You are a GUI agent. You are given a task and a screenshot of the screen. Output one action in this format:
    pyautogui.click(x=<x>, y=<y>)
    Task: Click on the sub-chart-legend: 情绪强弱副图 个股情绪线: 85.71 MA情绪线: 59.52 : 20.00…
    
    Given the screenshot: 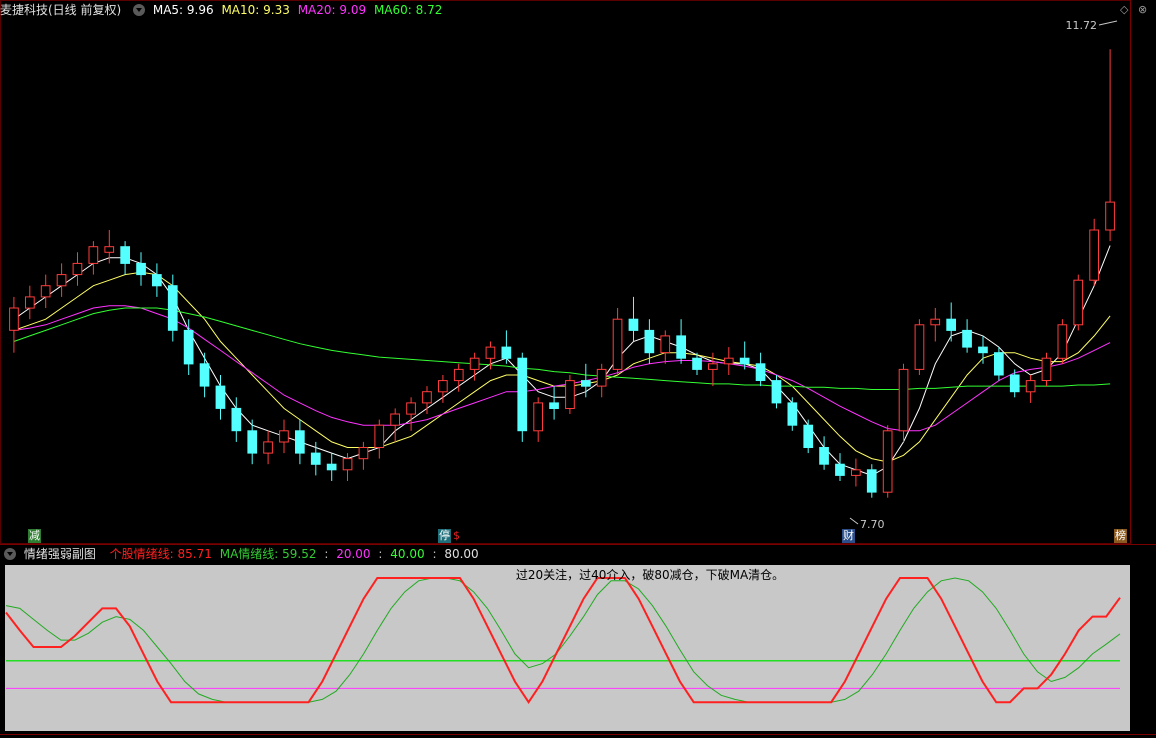 What is the action you would take?
    pyautogui.click(x=241, y=554)
    